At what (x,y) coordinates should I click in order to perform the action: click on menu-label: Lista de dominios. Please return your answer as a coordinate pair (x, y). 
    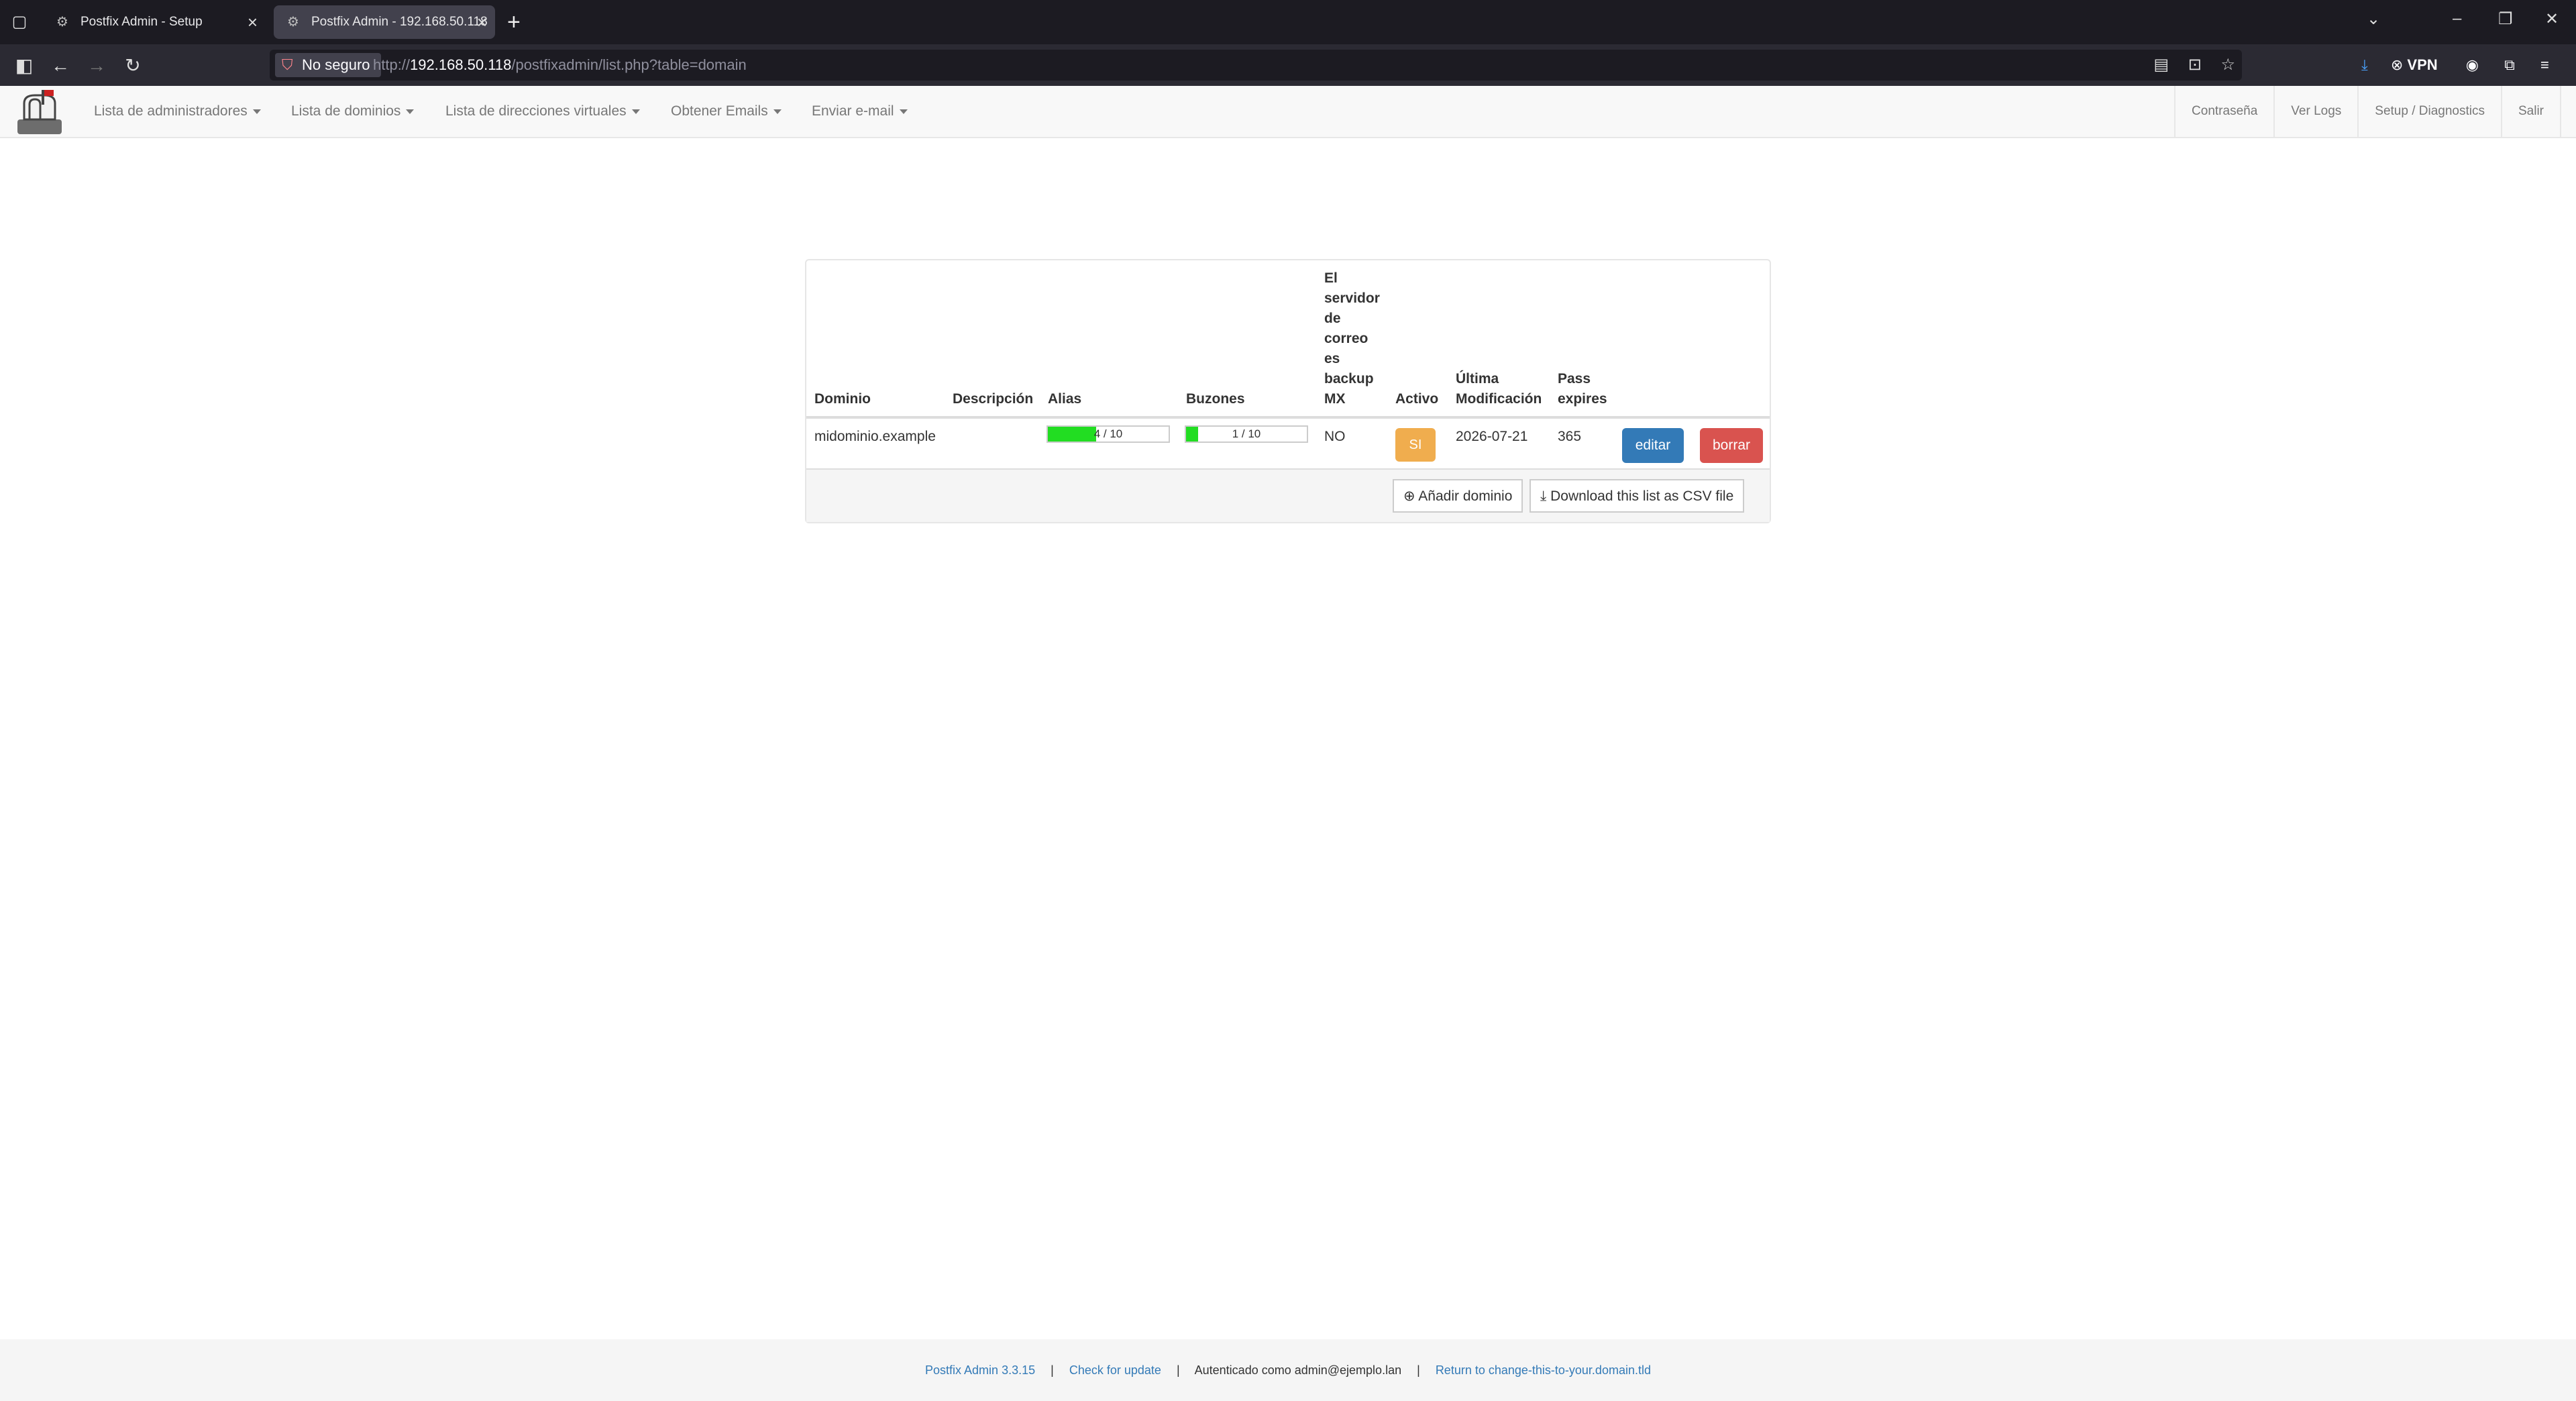
    Looking at the image, I should click on (346, 111).